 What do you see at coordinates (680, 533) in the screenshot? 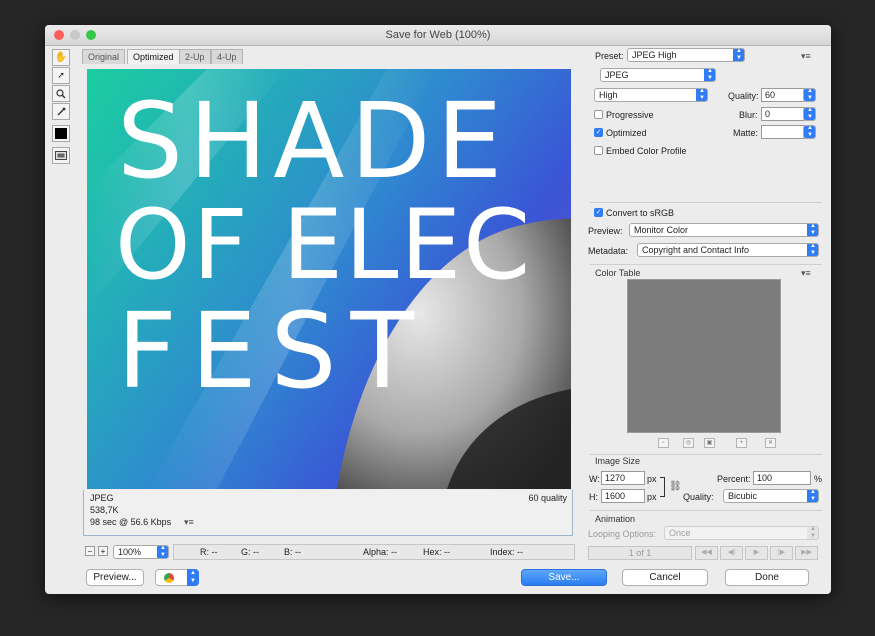
I see `looping-options-value: Once` at bounding box center [680, 533].